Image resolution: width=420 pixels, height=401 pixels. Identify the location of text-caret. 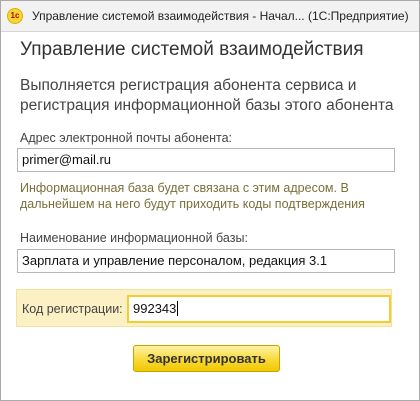
(178, 308).